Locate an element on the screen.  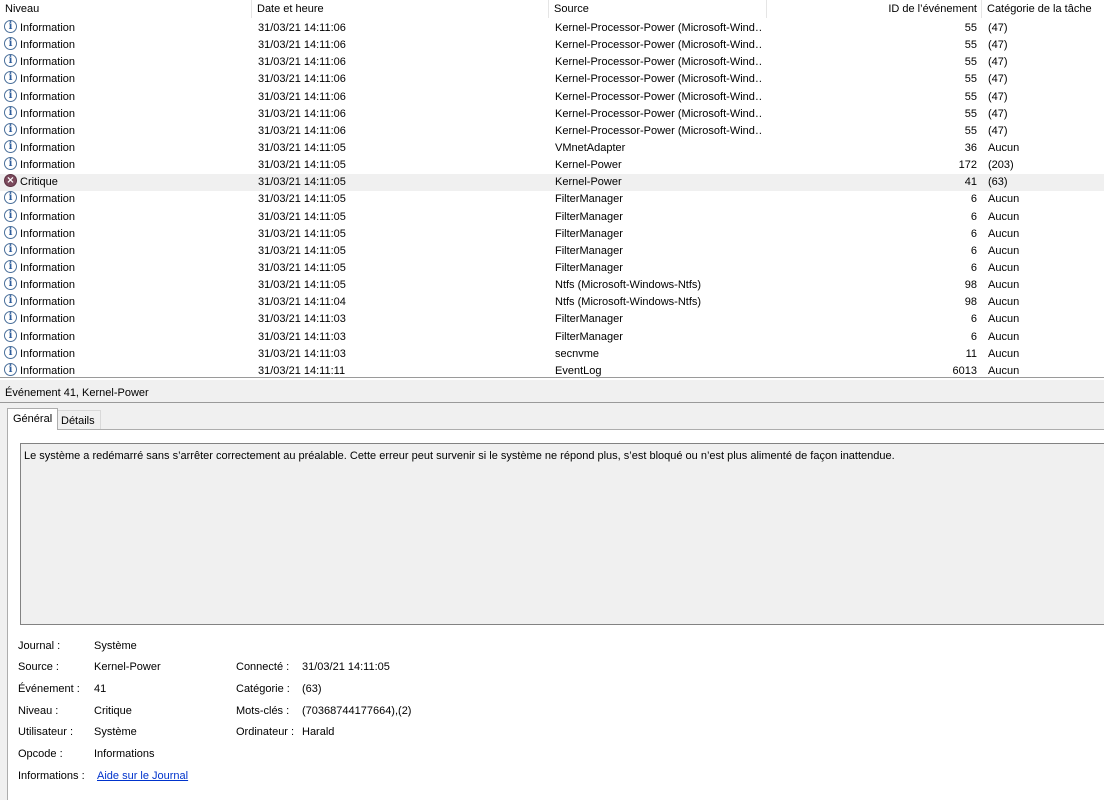
field-label-event: Événement : is located at coordinates (49, 689).